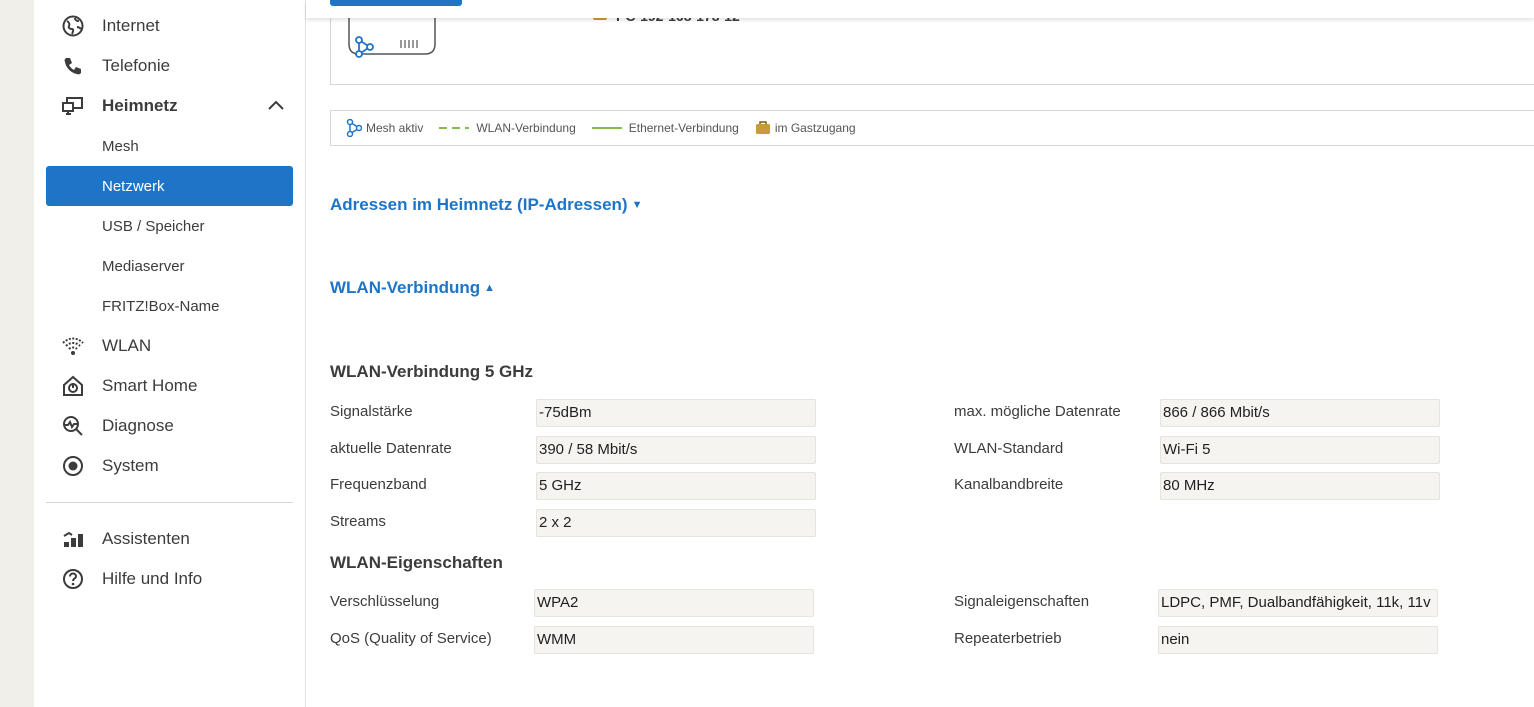 This screenshot has width=1534, height=707. I want to click on legend-ethernet-label: Ethernet-Verbindung, so click(683, 128).